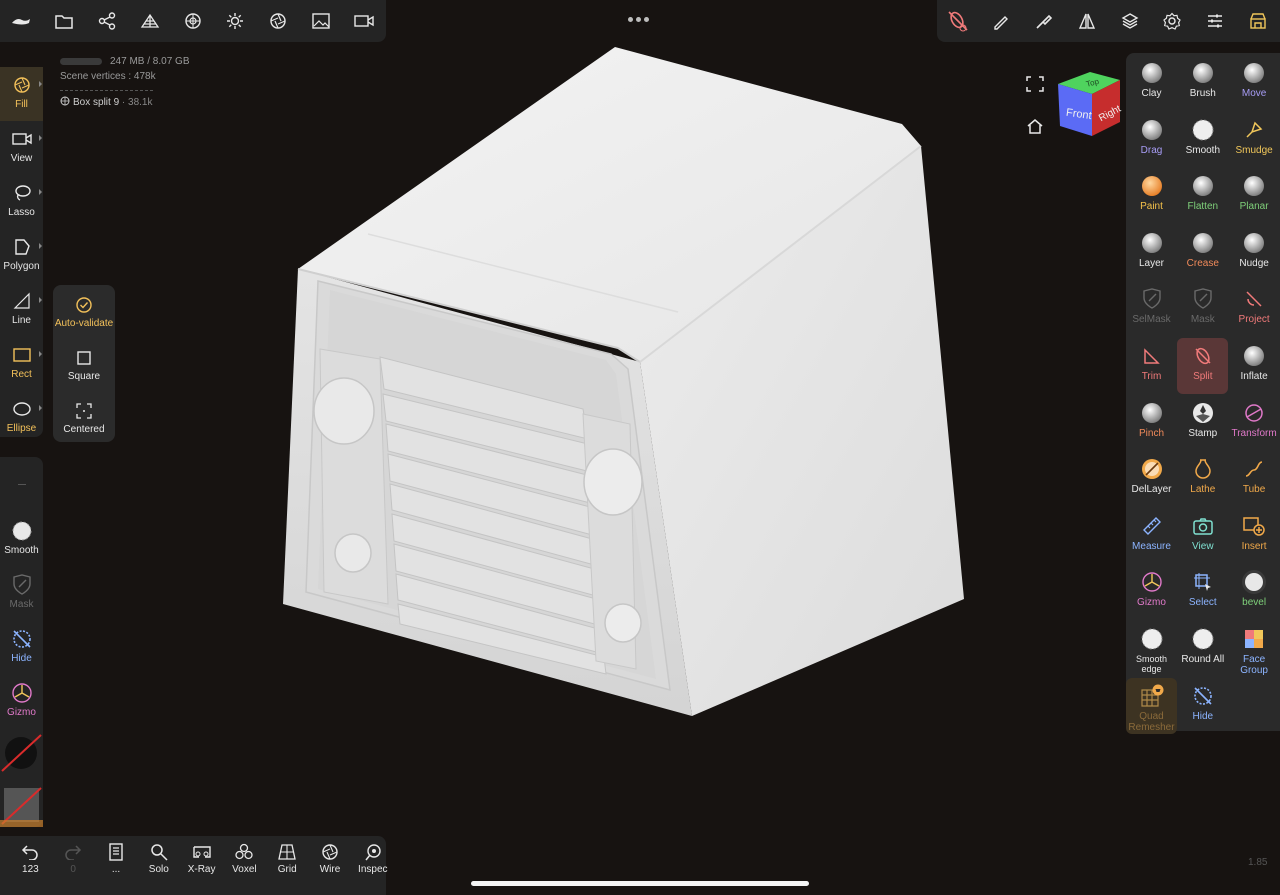 The image size is (1280, 895). I want to click on inspect-icon, so click(372, 852).